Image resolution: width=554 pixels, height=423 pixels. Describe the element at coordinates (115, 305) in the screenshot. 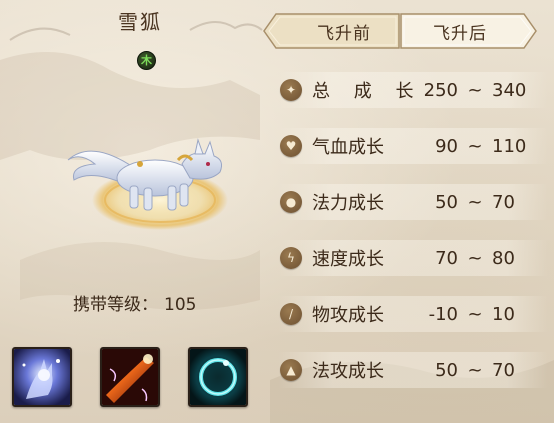

I see `carry-level-label: 携带等级：` at that location.